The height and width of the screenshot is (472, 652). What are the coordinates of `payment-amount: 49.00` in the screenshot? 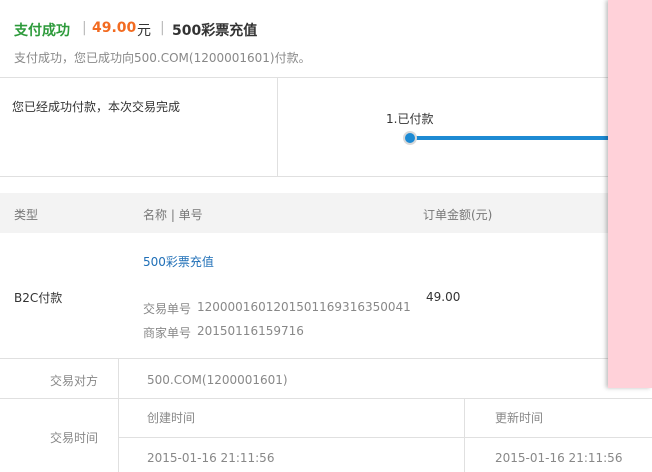 It's located at (114, 28).